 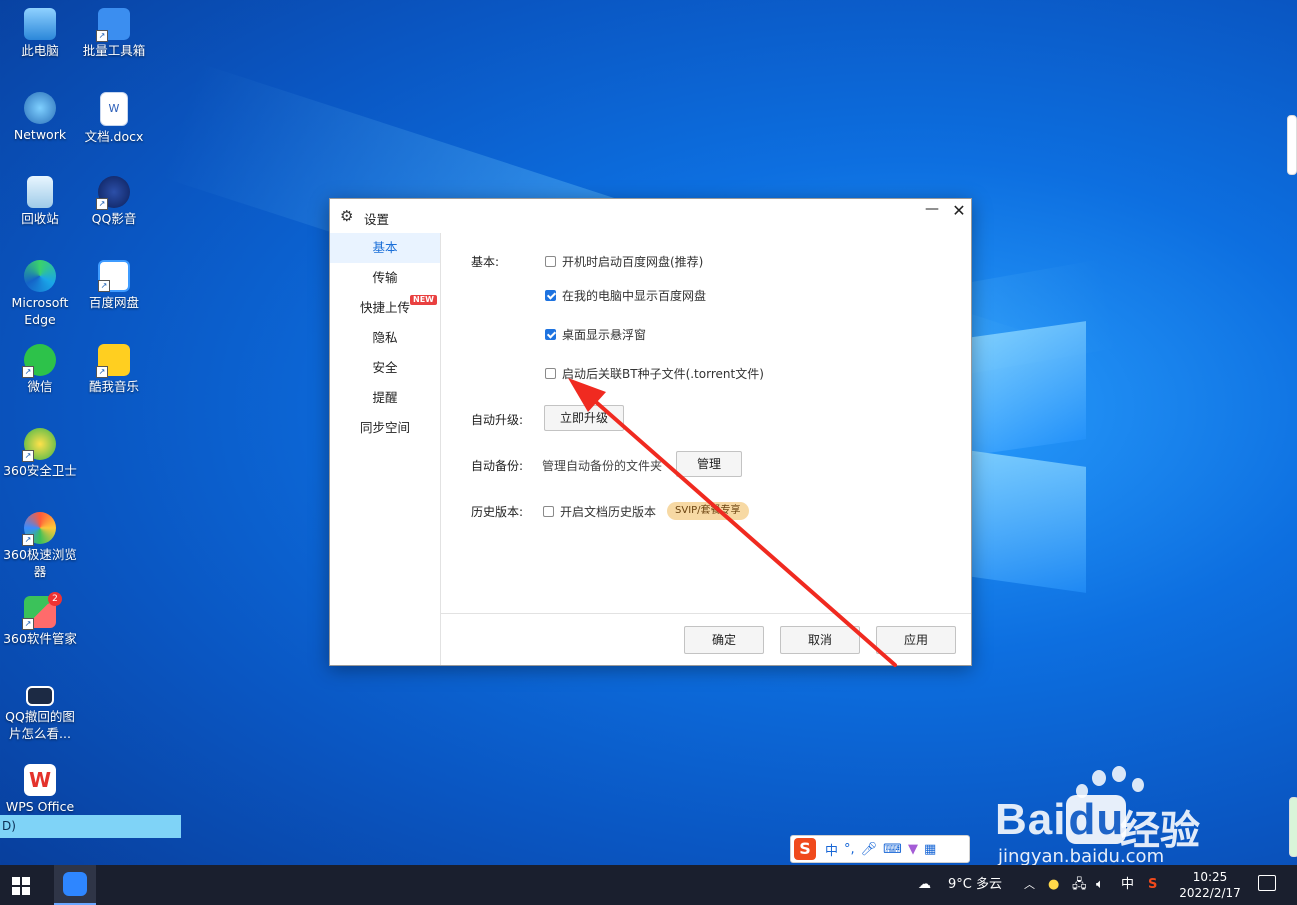 What do you see at coordinates (805, 849) in the screenshot?
I see `sogou-logo-icon: S` at bounding box center [805, 849].